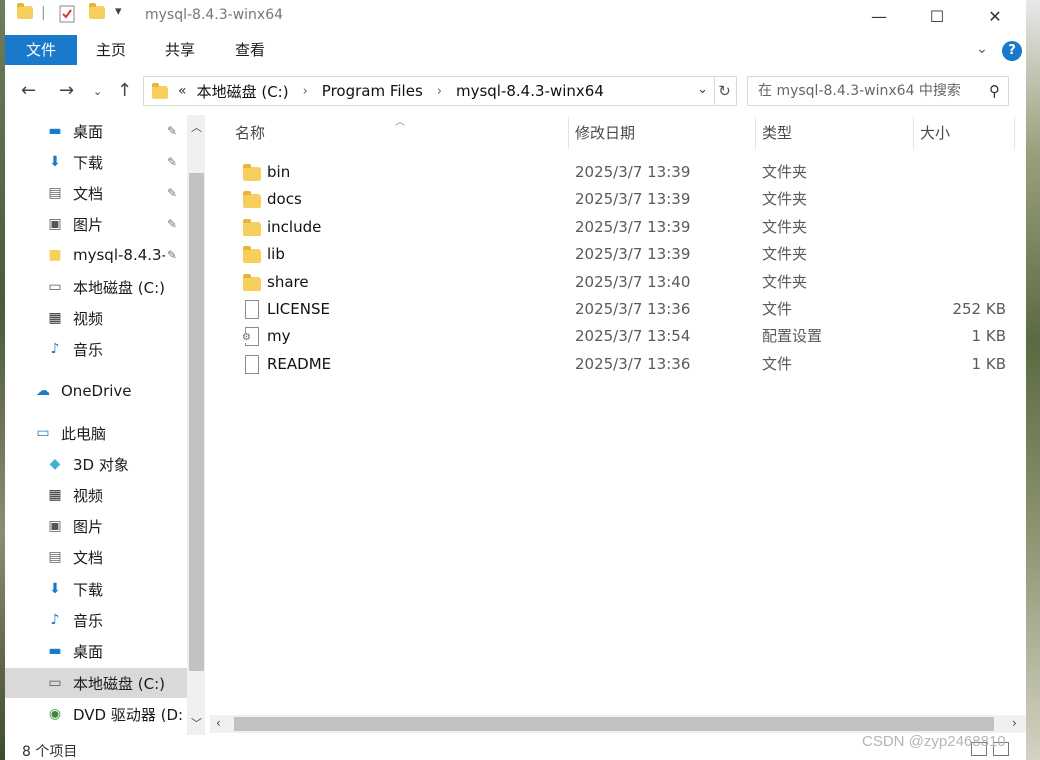 The image size is (1040, 760). I want to click on breadcrumb-mysql: mysql-8.4.3-winx64, so click(530, 91).